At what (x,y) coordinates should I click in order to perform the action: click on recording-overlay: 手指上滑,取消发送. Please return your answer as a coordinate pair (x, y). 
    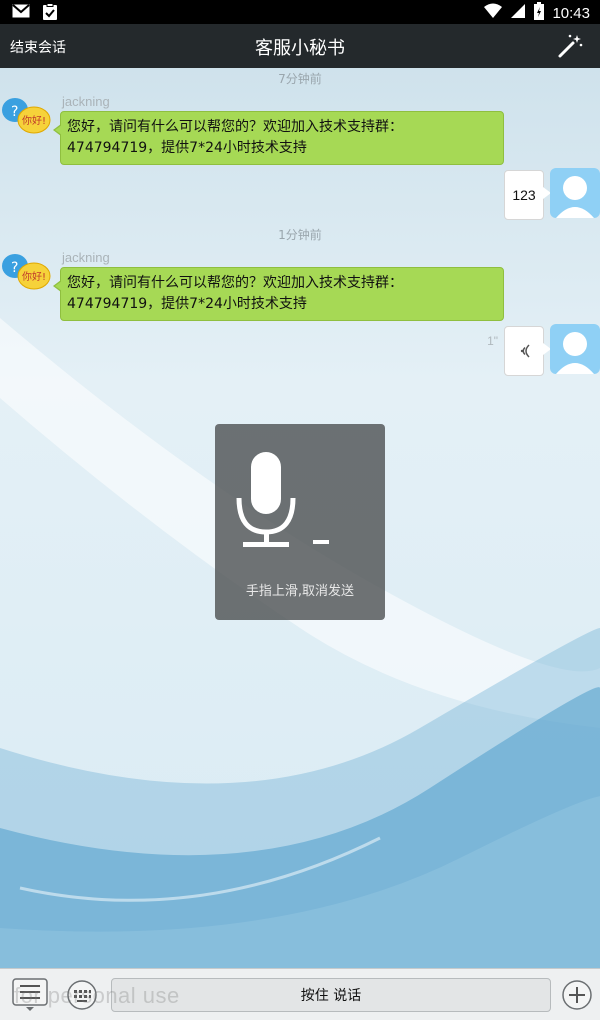
    Looking at the image, I should click on (300, 522).